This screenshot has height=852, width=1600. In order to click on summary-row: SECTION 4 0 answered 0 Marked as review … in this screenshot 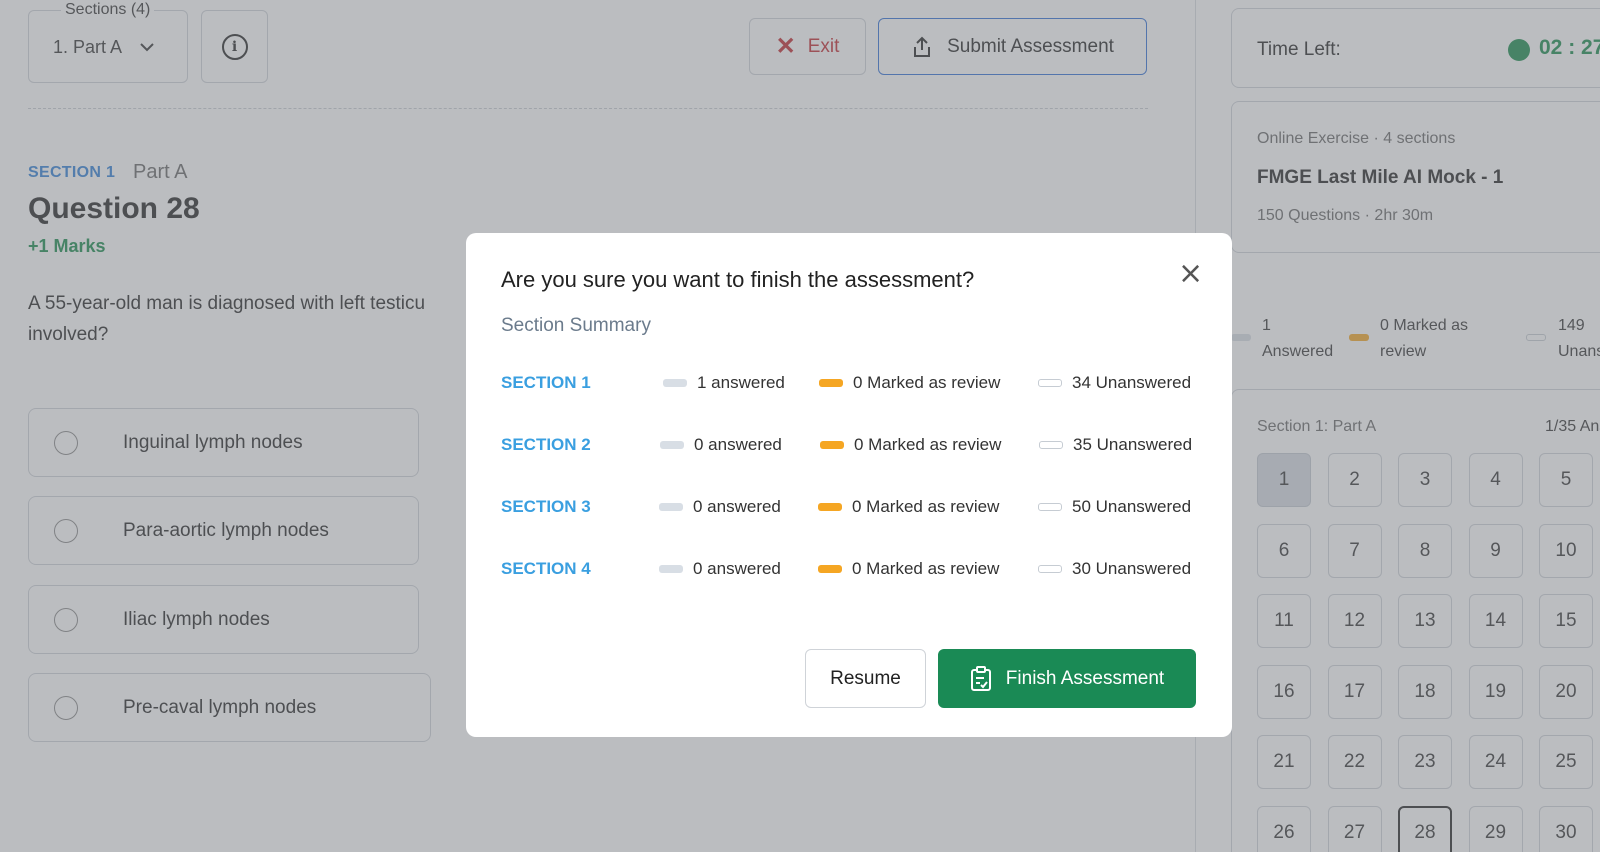, I will do `click(851, 570)`.